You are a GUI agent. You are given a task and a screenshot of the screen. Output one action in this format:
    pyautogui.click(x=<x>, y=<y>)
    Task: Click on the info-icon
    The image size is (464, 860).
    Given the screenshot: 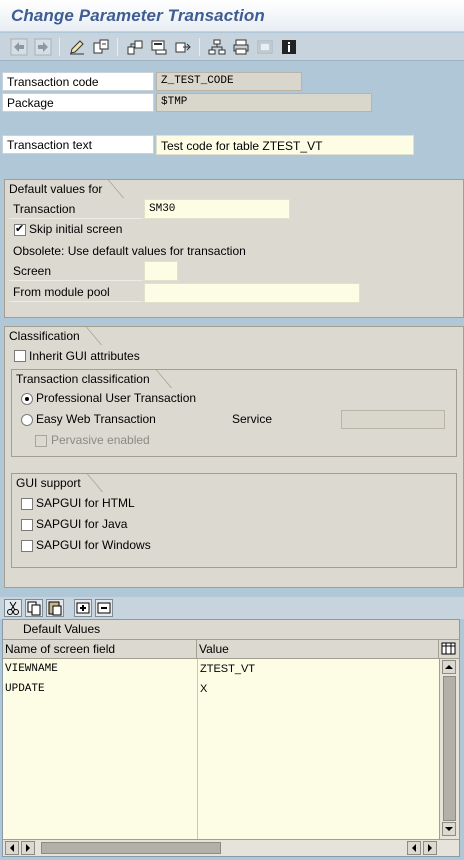 What is the action you would take?
    pyautogui.click(x=289, y=47)
    